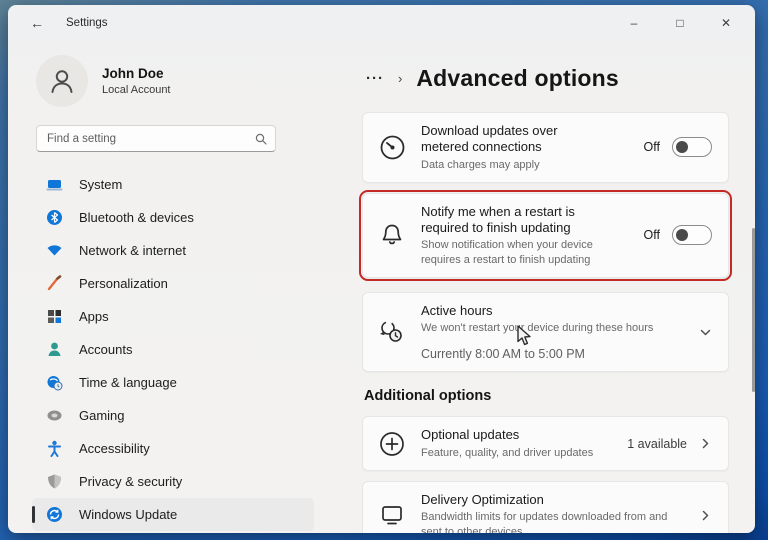 This screenshot has width=768, height=540. I want to click on sidebar-item-label: Accounts, so click(106, 349).